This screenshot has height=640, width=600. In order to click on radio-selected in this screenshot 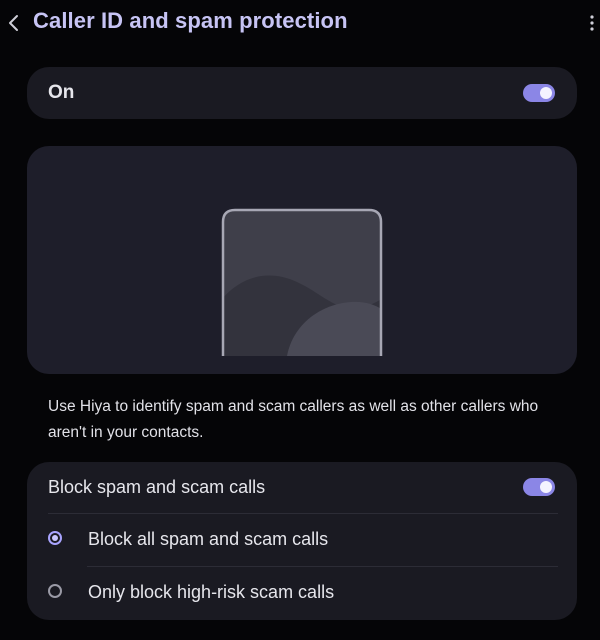, I will do `click(55, 538)`.